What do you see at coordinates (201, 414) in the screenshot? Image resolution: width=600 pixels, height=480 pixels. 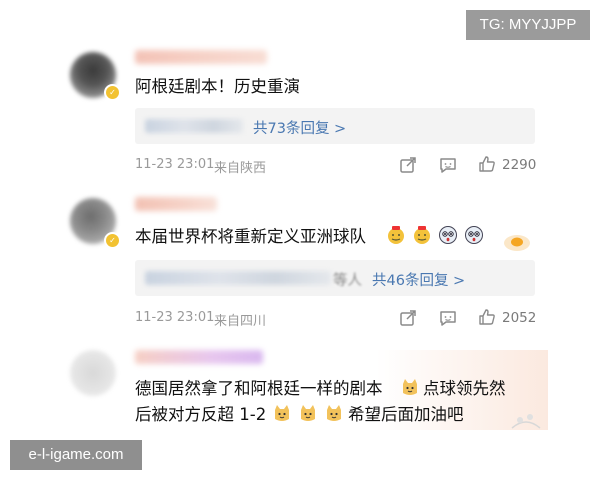 I see `comment-text-line2: 后被对方反超 1-2` at bounding box center [201, 414].